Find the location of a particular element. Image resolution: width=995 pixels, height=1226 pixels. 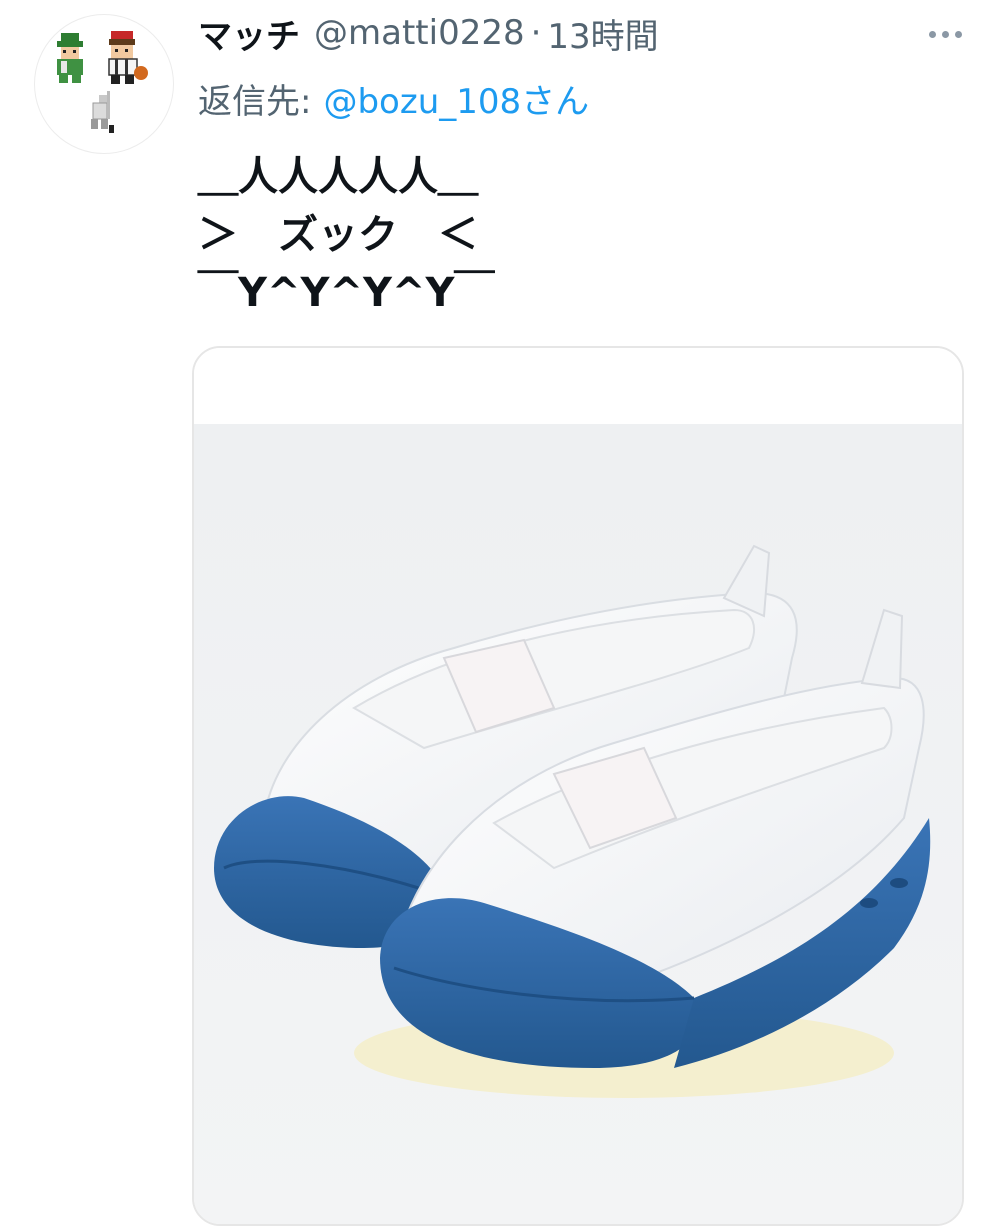

more-horizontal-icon is located at coordinates (945, 34).